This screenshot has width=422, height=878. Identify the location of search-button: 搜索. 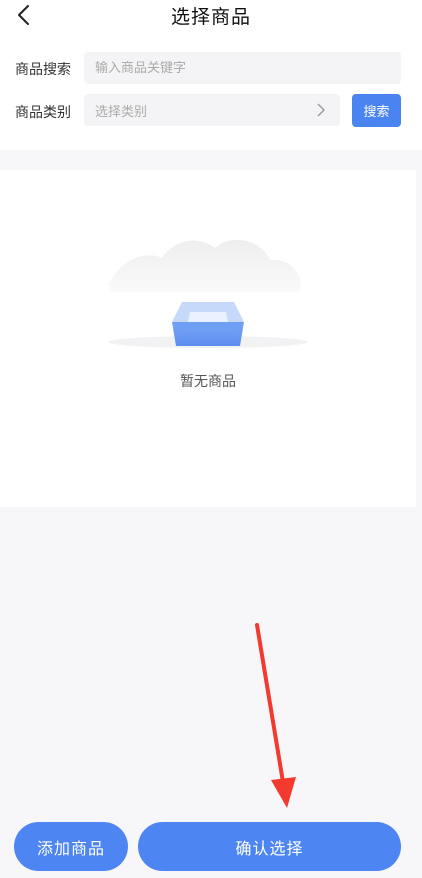
(376, 110).